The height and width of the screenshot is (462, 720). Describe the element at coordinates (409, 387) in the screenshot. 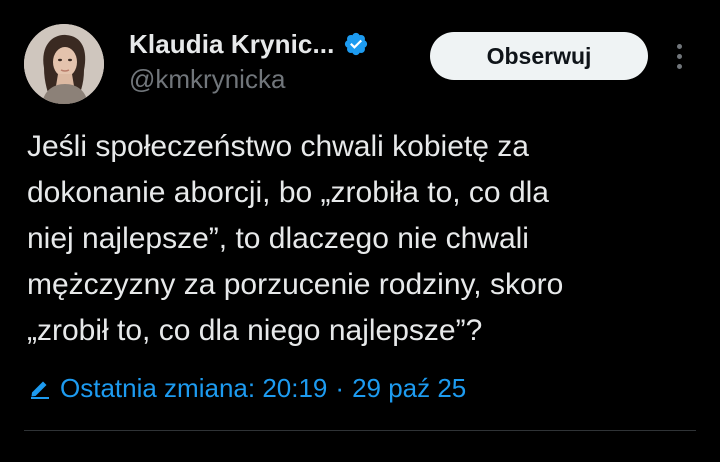

I see `edit-date: 29 paź 25` at that location.